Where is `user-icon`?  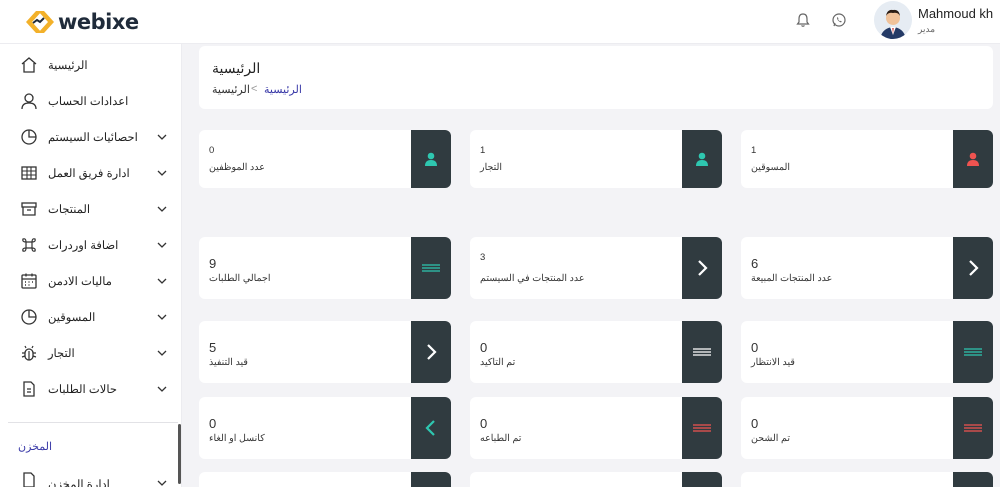
user-icon is located at coordinates (29, 101).